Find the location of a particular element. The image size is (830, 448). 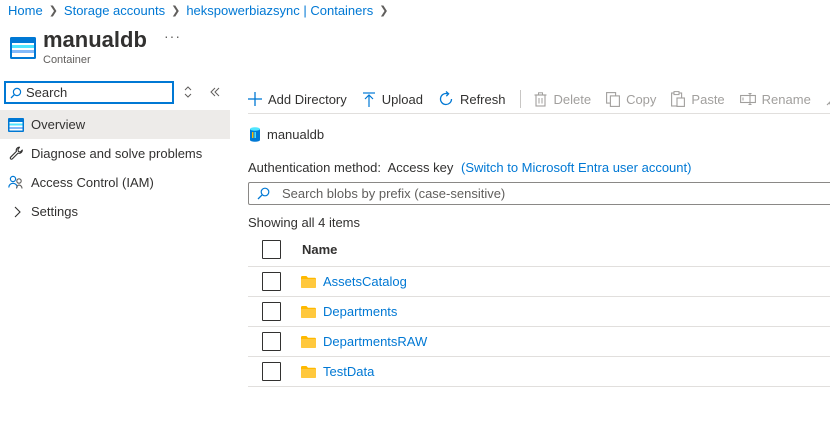

refresh-button: Refresh is located at coordinates (472, 99).